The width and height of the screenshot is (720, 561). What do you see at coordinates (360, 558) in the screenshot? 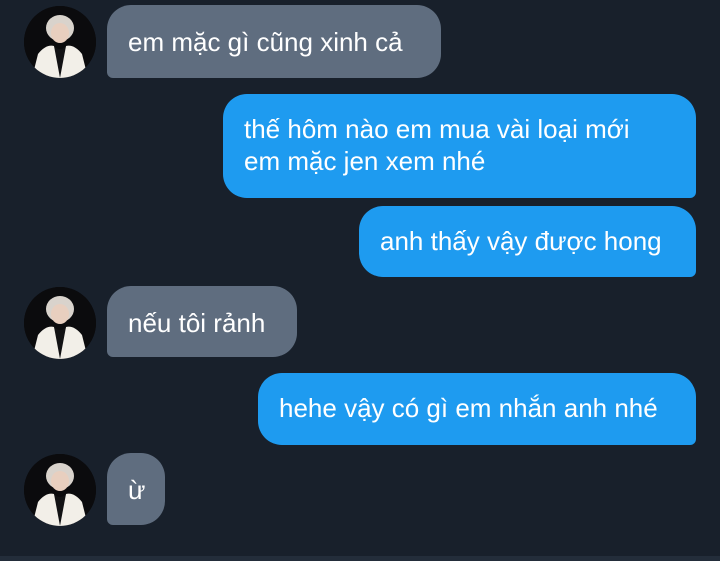
I see `bottom-divider` at bounding box center [360, 558].